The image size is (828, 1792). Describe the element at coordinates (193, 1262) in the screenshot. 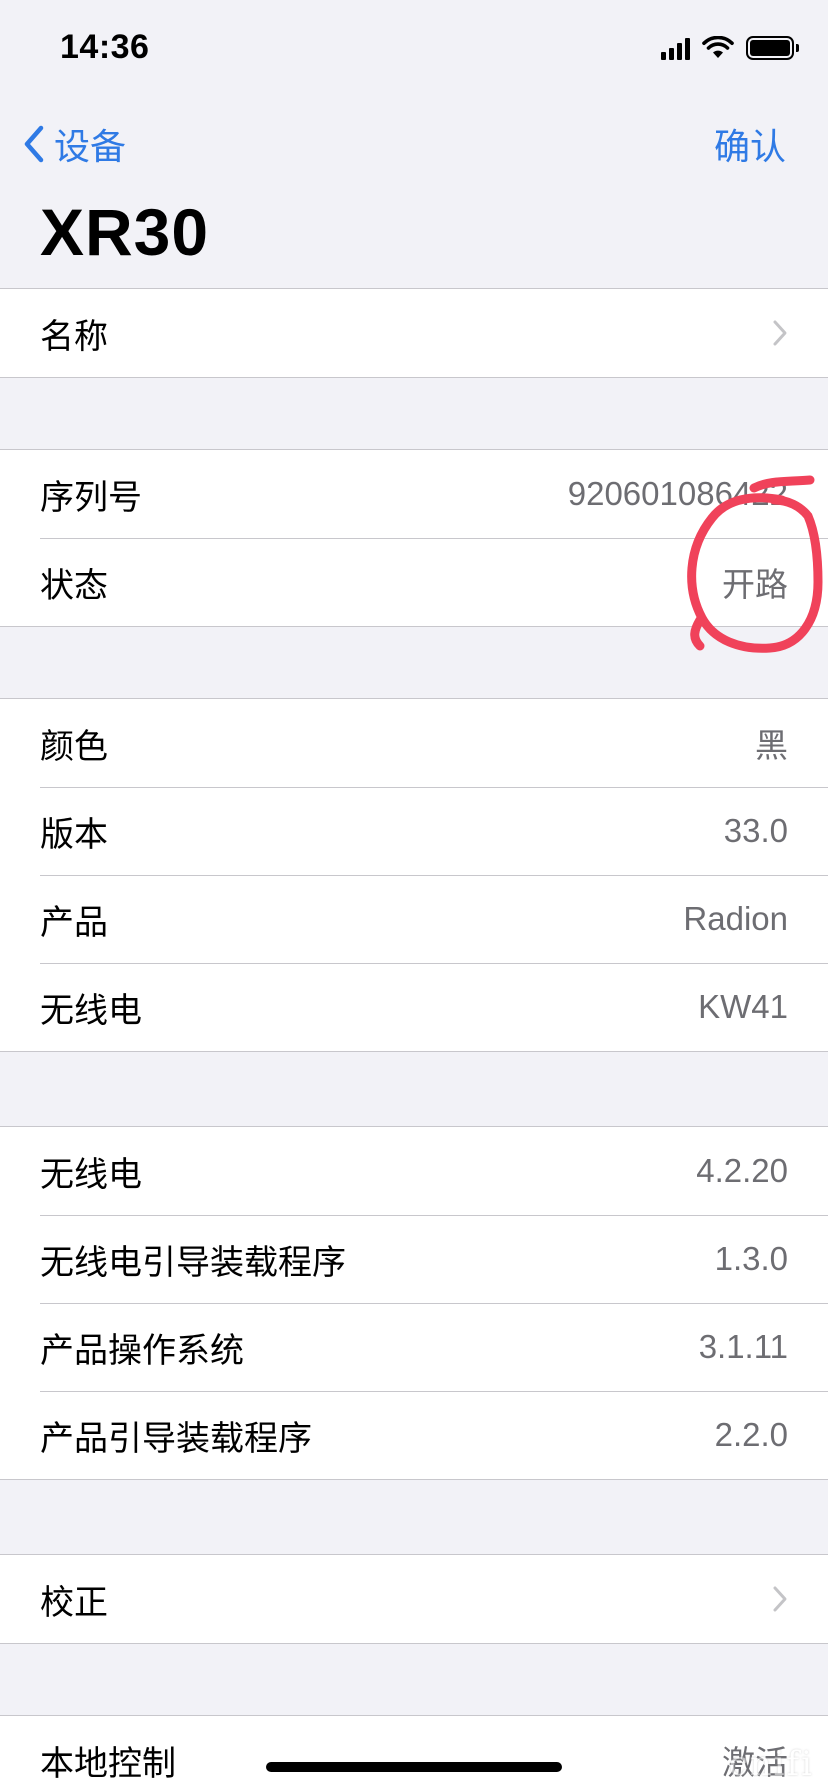

I see `row-label: 无线电引导装载程序` at that location.